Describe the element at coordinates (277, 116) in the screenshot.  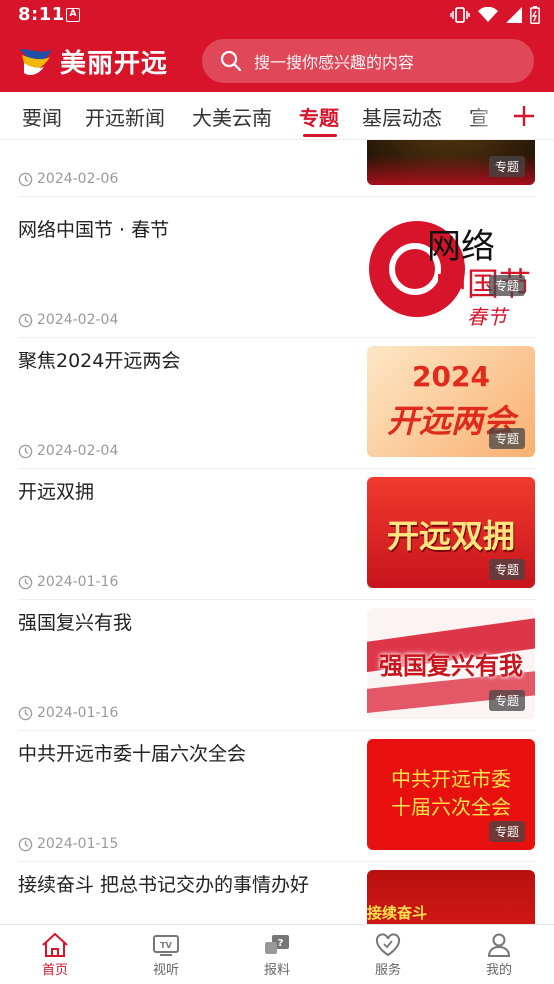
I see `channel-tabs: 要闻 开远新闻 大美云南 专题 基层动态 宣` at that location.